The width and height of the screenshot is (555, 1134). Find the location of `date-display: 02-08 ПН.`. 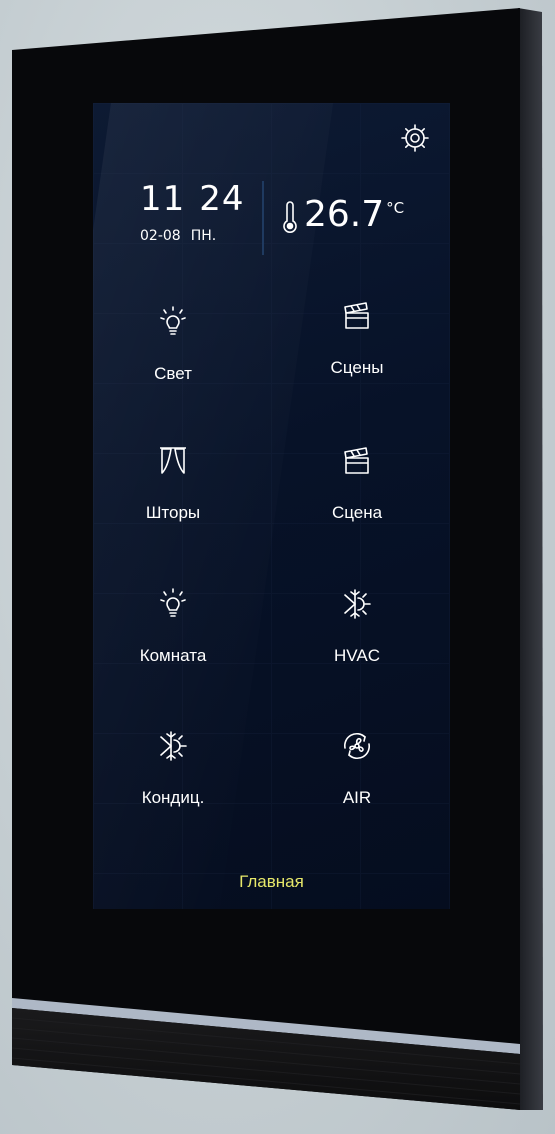

date-display: 02-08 ПН. is located at coordinates (192, 236).